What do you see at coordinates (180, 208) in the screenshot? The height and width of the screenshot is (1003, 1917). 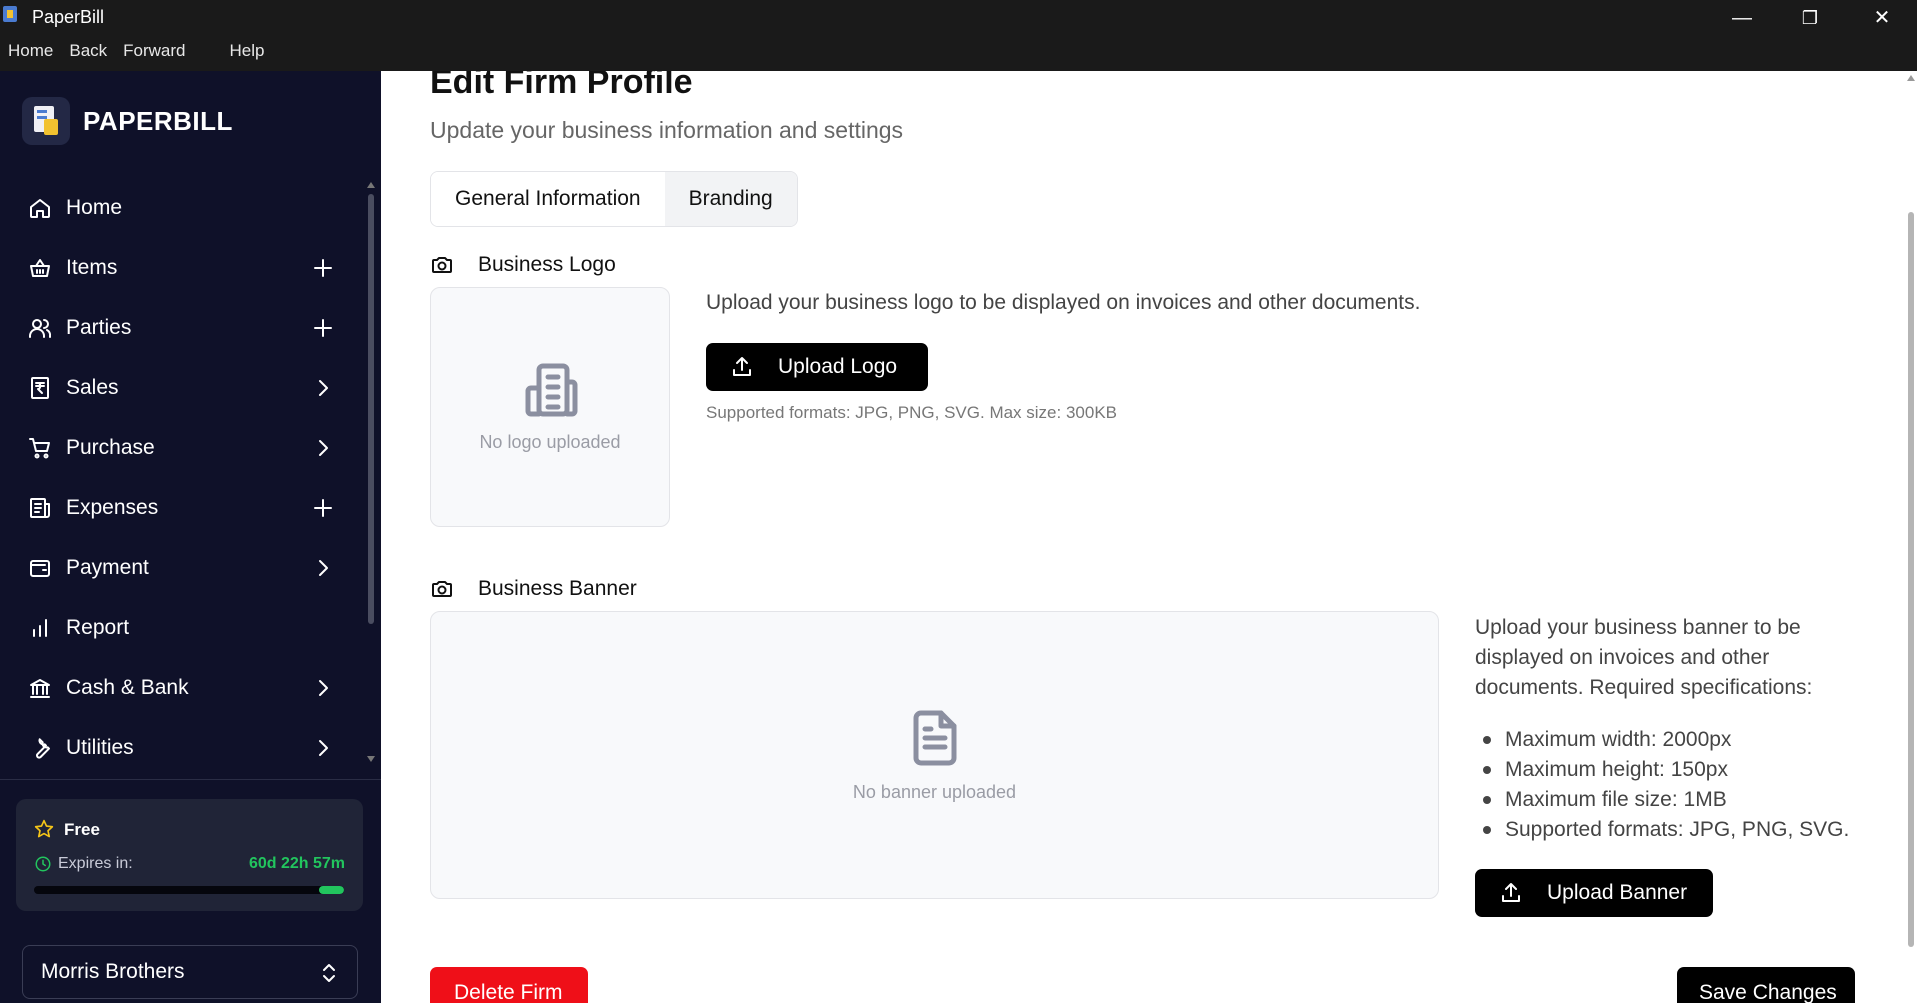 I see `sidebar-item-home: Home` at bounding box center [180, 208].